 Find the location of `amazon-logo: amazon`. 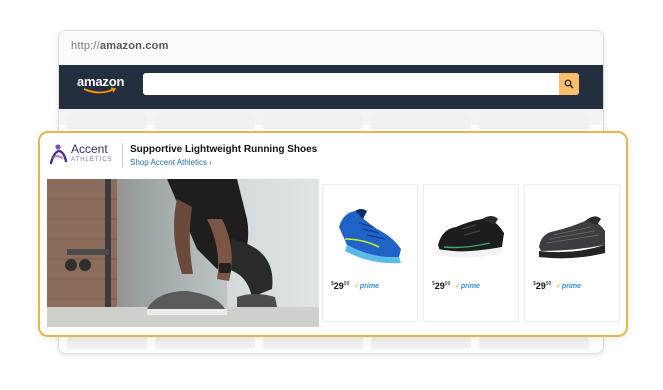

amazon-logo: amazon is located at coordinates (102, 86).